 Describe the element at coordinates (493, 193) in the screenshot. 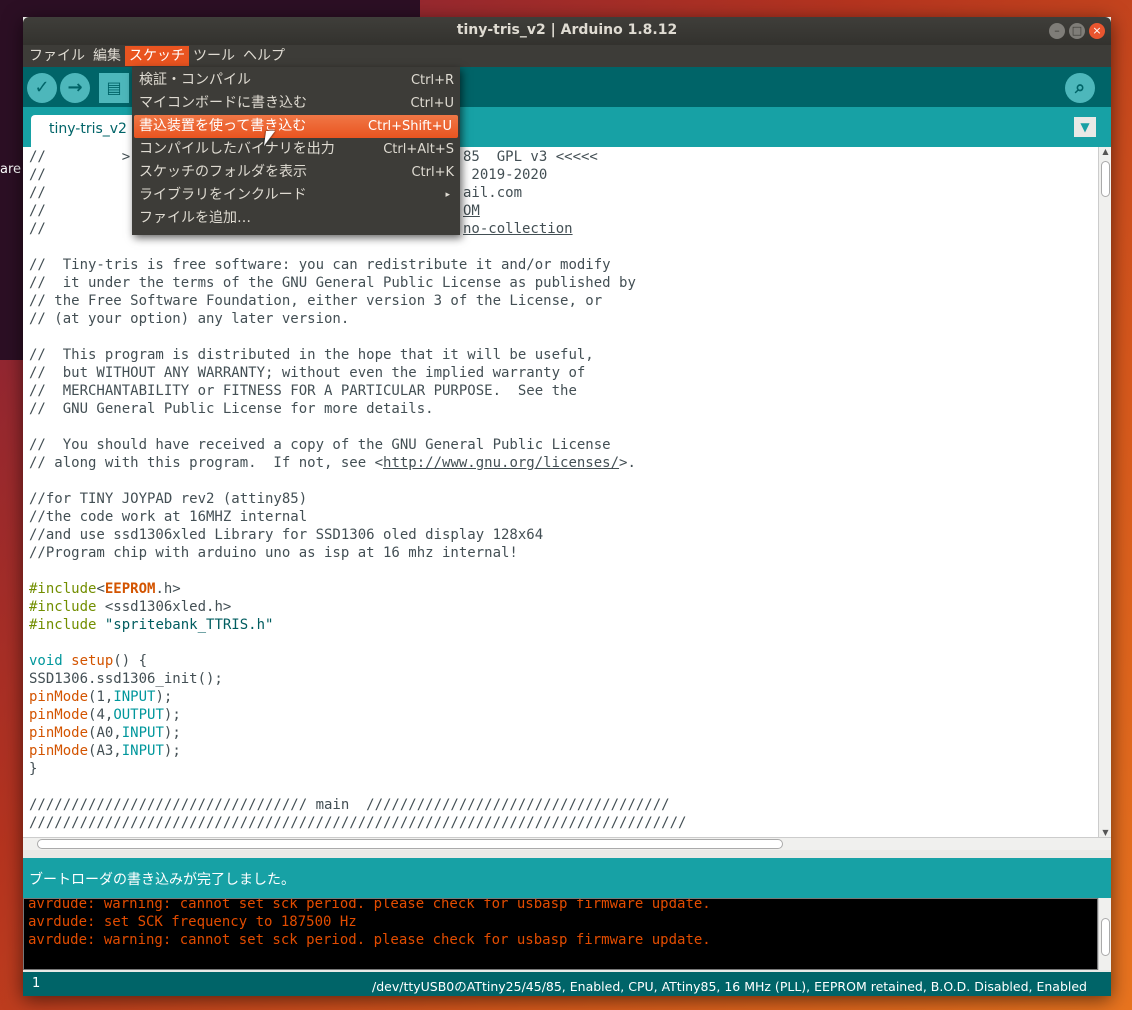

I see `code-fragment: ail.com` at that location.